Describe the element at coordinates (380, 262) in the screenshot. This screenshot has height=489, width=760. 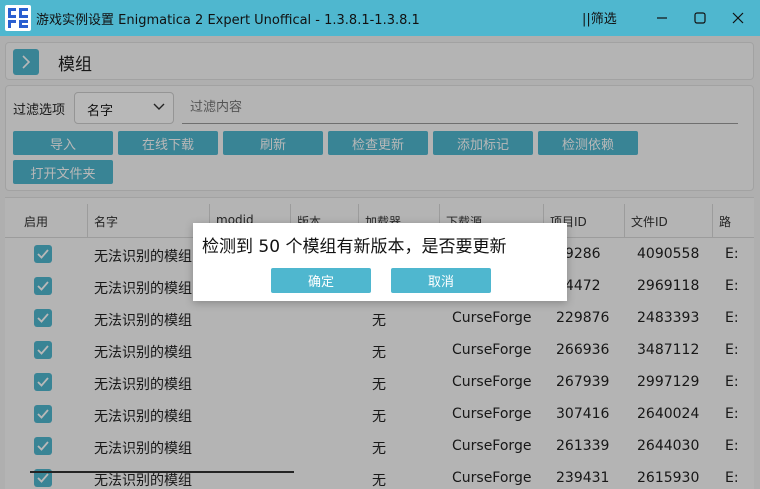
I see `update-dialog: 检测到 50 个模组有新版本，是否要更新 确定 取消` at that location.